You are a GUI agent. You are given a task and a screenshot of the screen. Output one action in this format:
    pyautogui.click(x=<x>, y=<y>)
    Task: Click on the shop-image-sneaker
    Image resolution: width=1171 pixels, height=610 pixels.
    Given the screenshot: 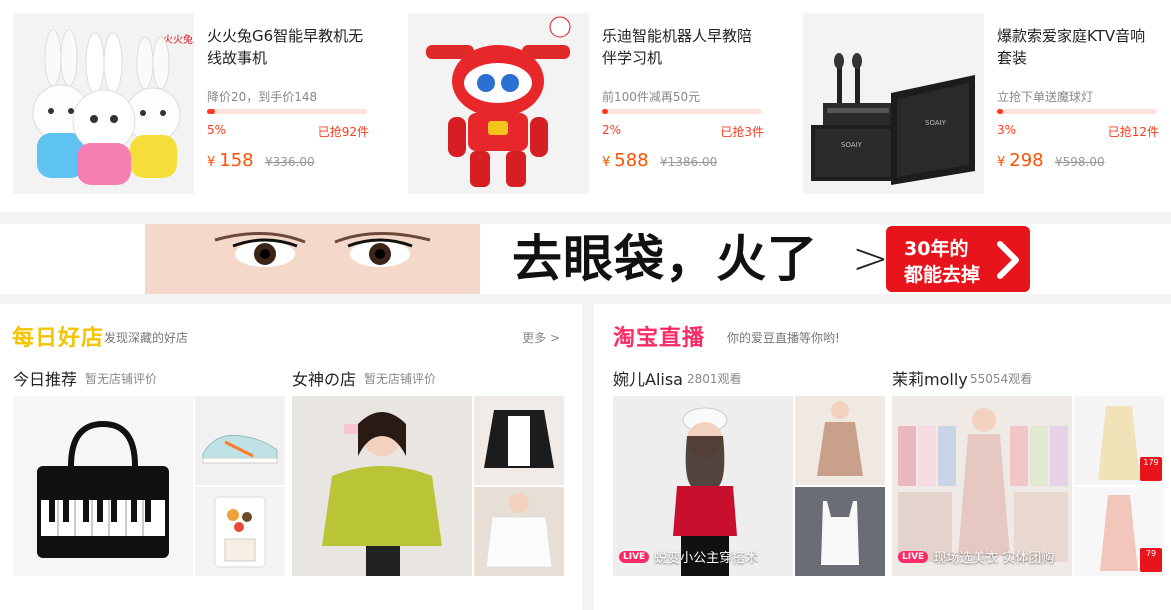 What is the action you would take?
    pyautogui.click(x=240, y=440)
    